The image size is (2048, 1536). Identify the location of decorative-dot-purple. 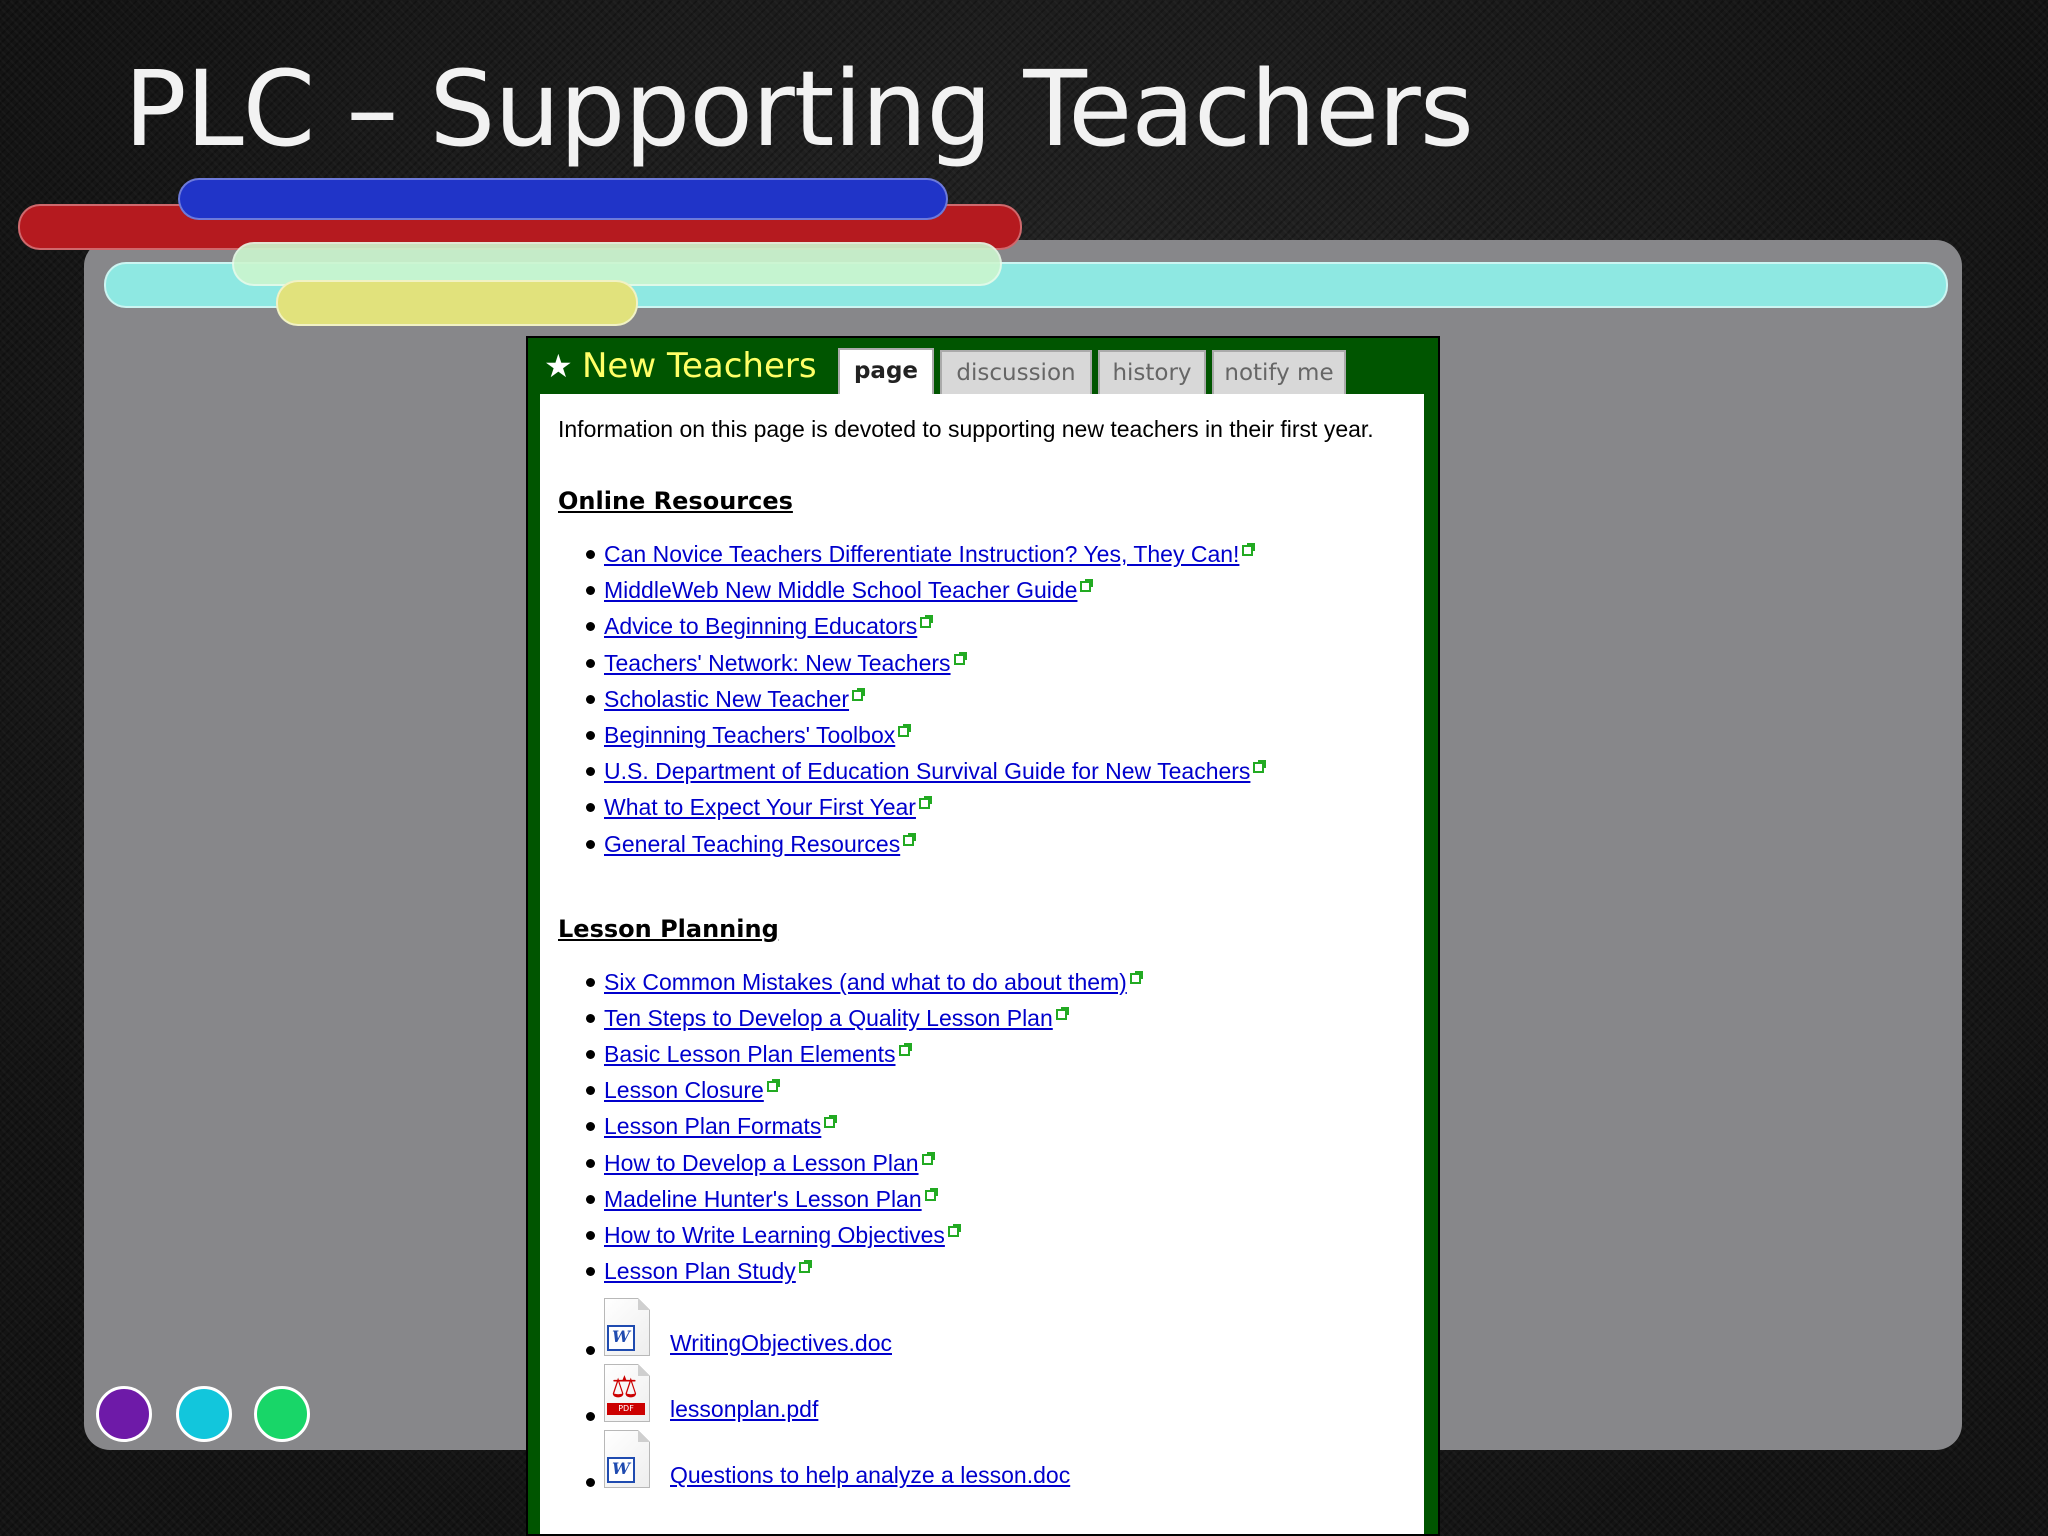
(124, 1414).